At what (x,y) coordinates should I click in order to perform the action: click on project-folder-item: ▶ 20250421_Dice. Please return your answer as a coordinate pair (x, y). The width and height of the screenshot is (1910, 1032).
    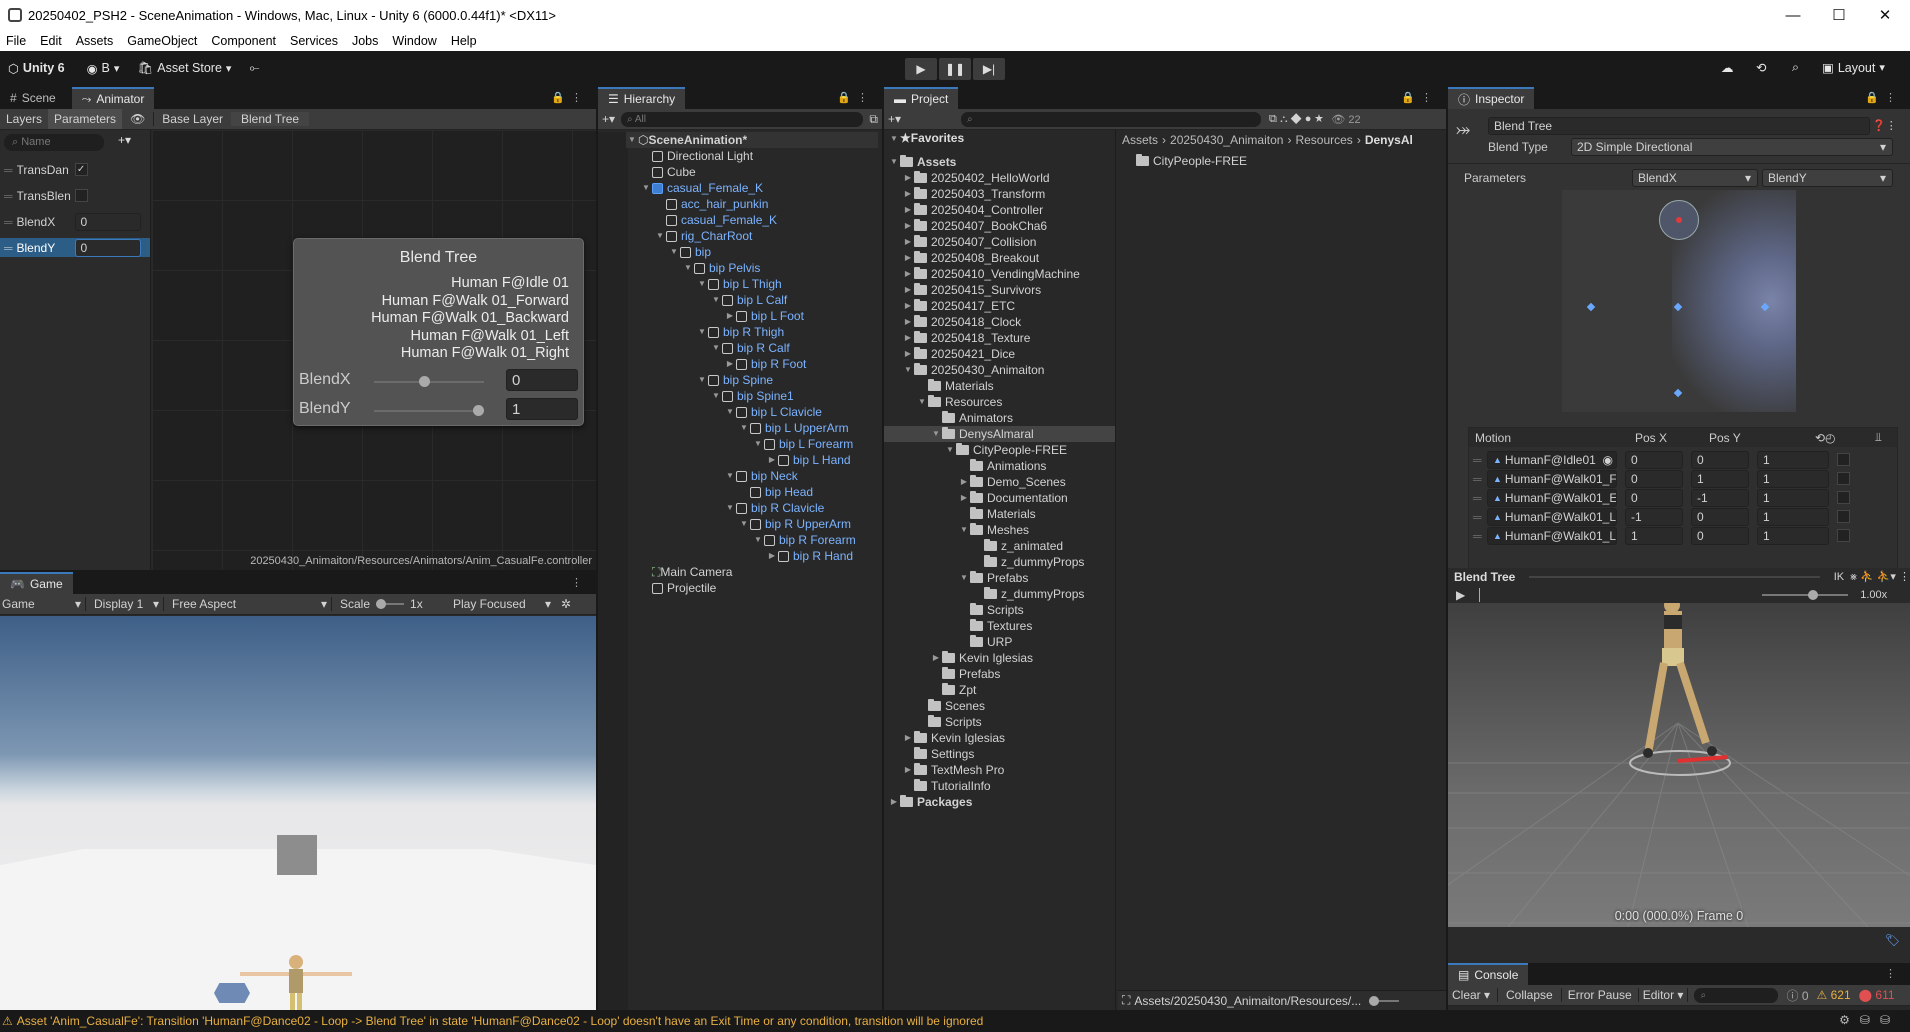
    Looking at the image, I should click on (999, 354).